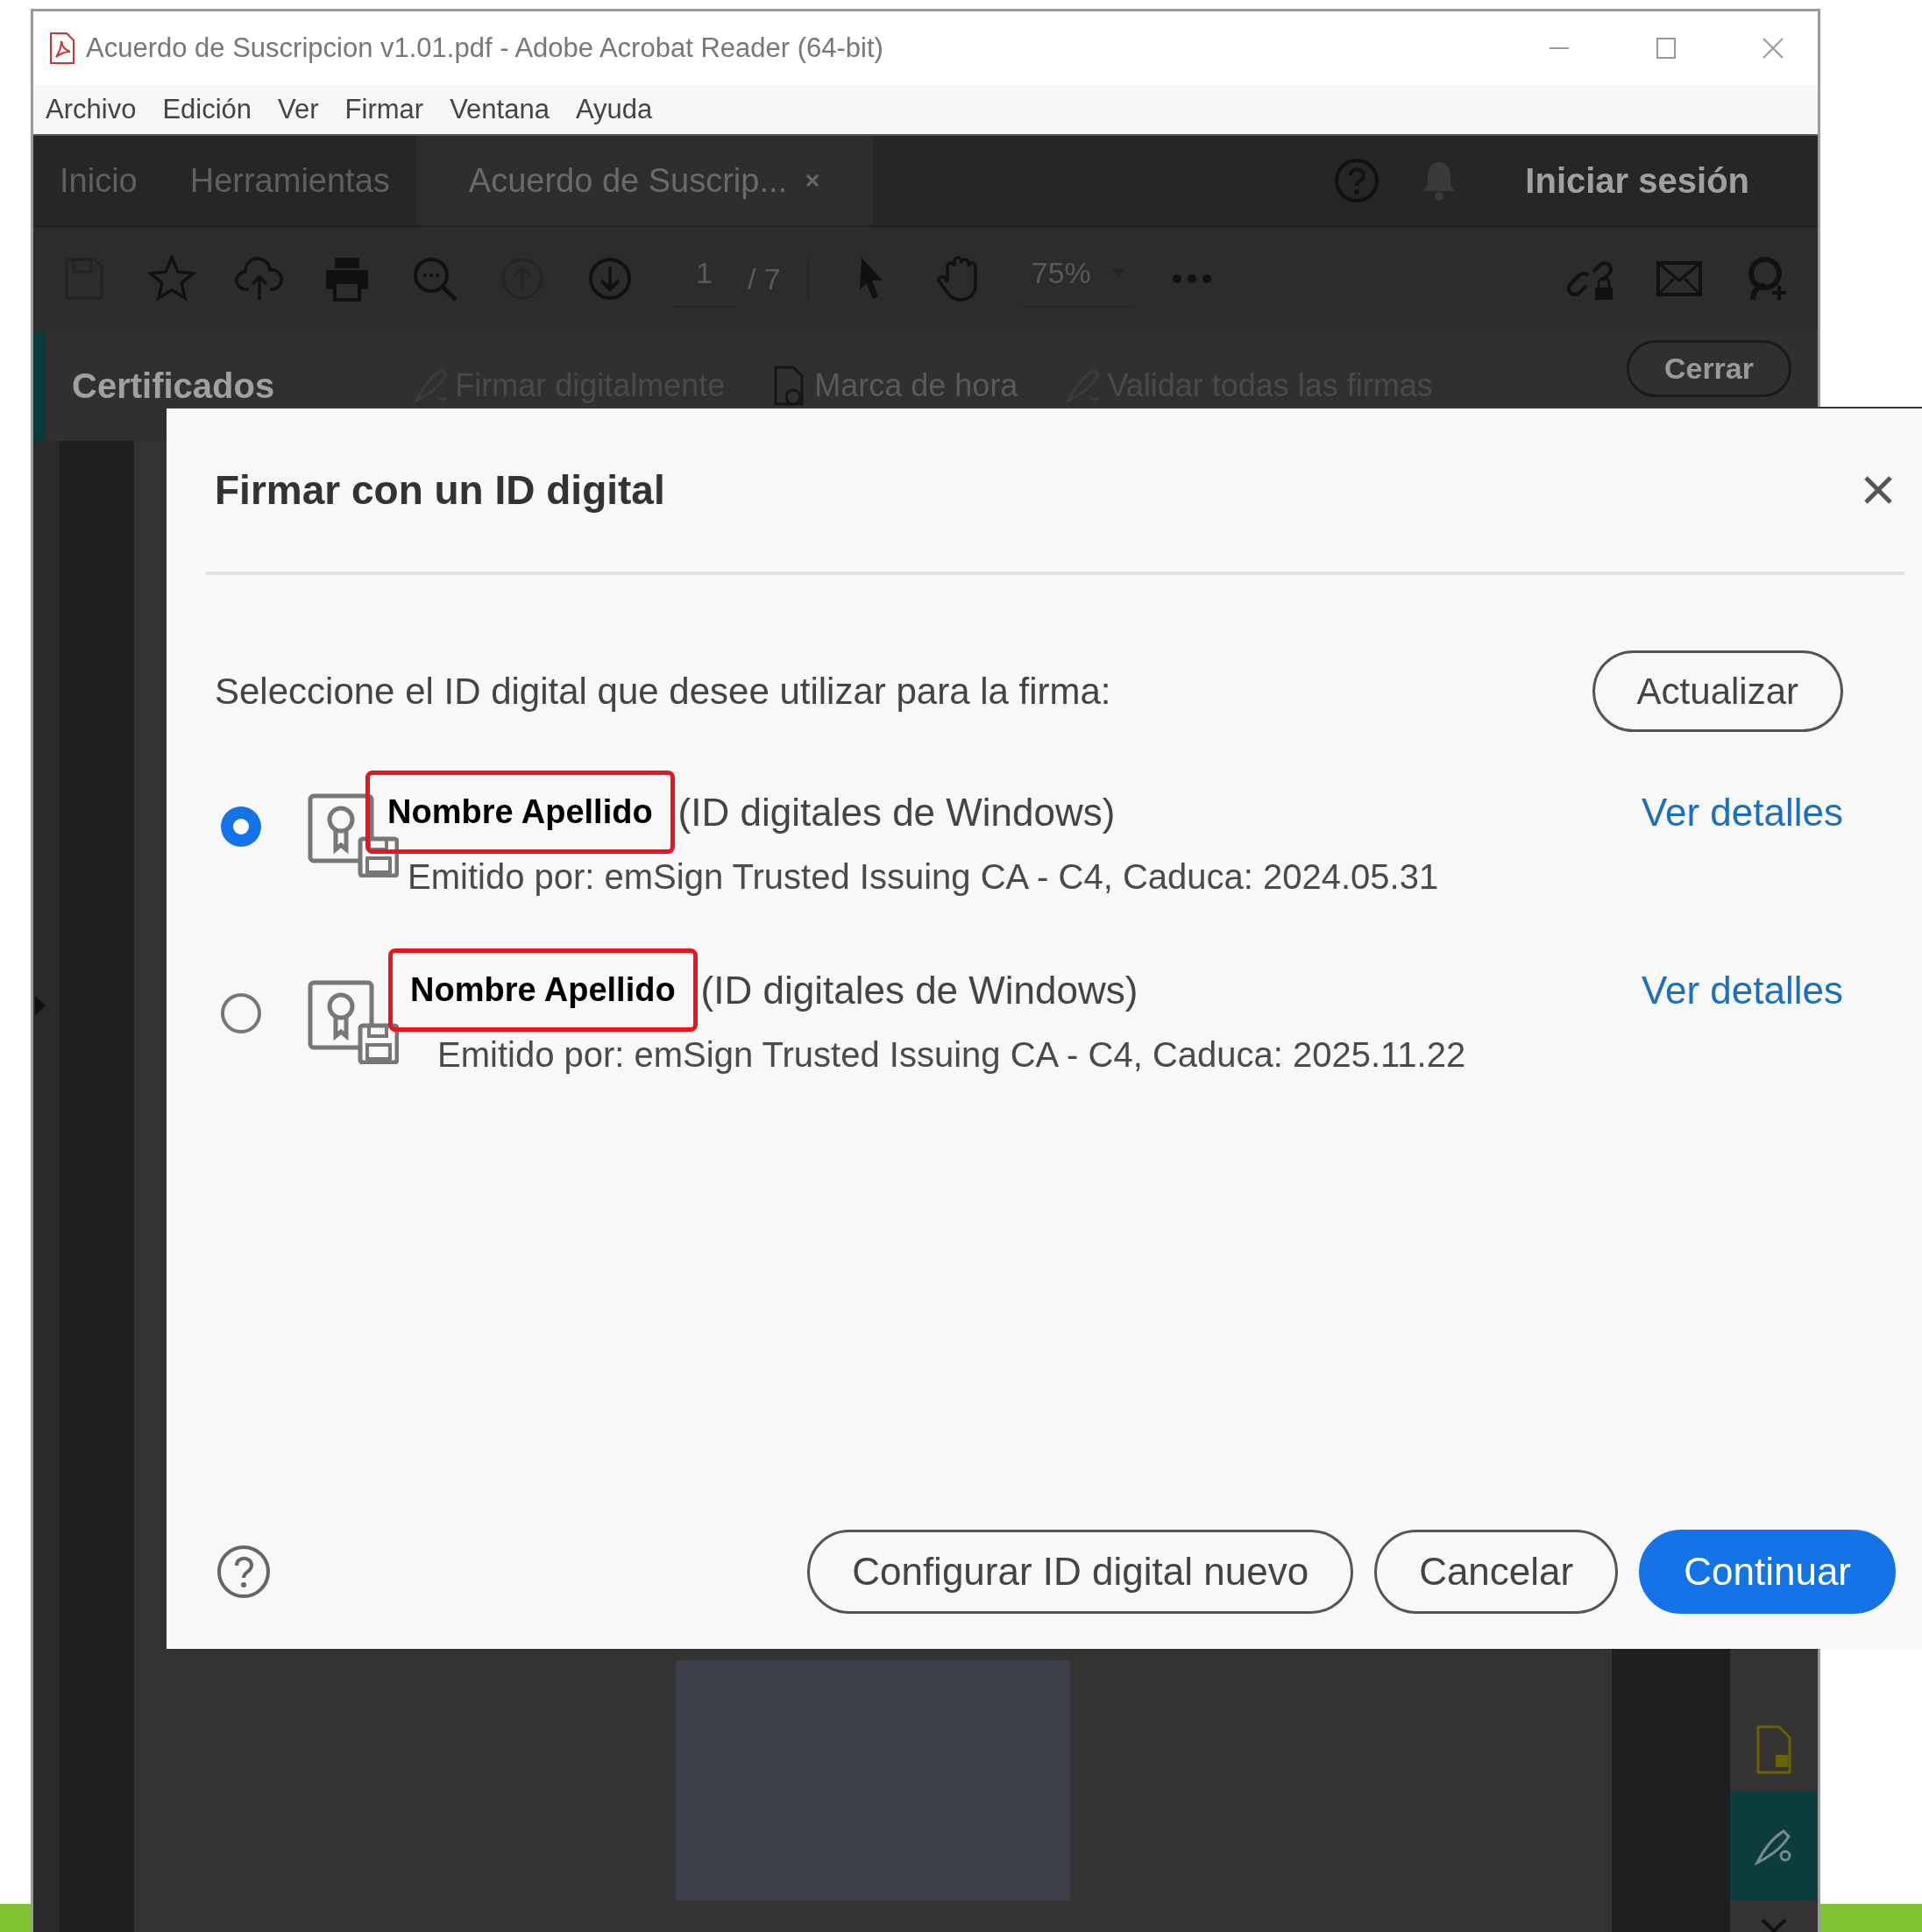  Describe the element at coordinates (1774, 1925) in the screenshot. I see `chevron-down-icon` at that location.